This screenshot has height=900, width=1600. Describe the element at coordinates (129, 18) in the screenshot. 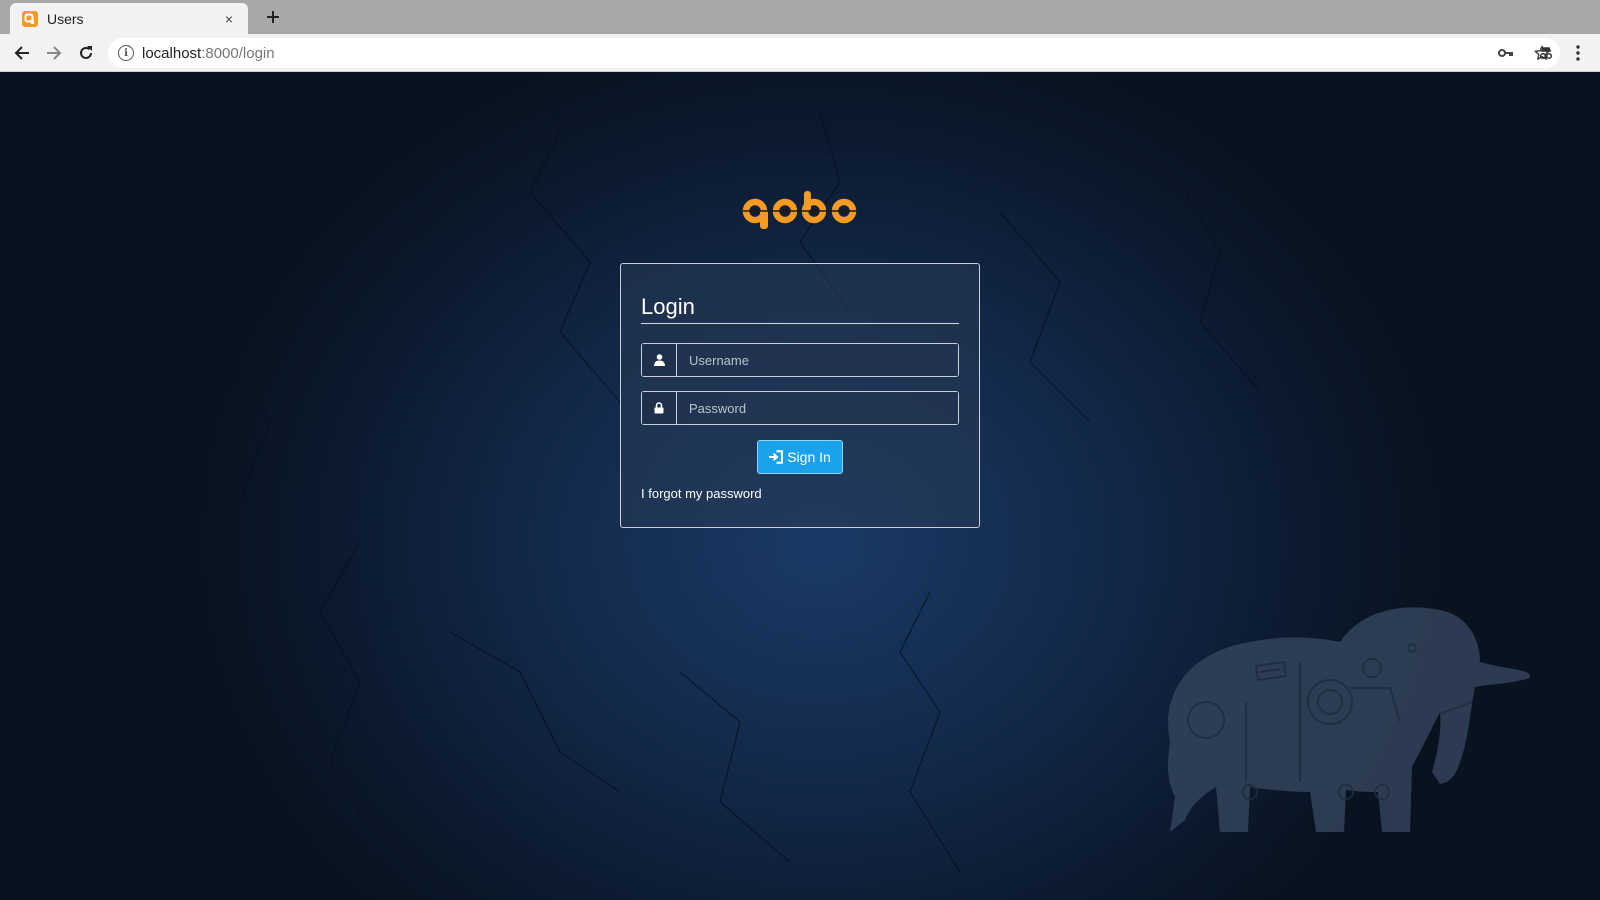

I see `browser-tab: Users ×` at that location.